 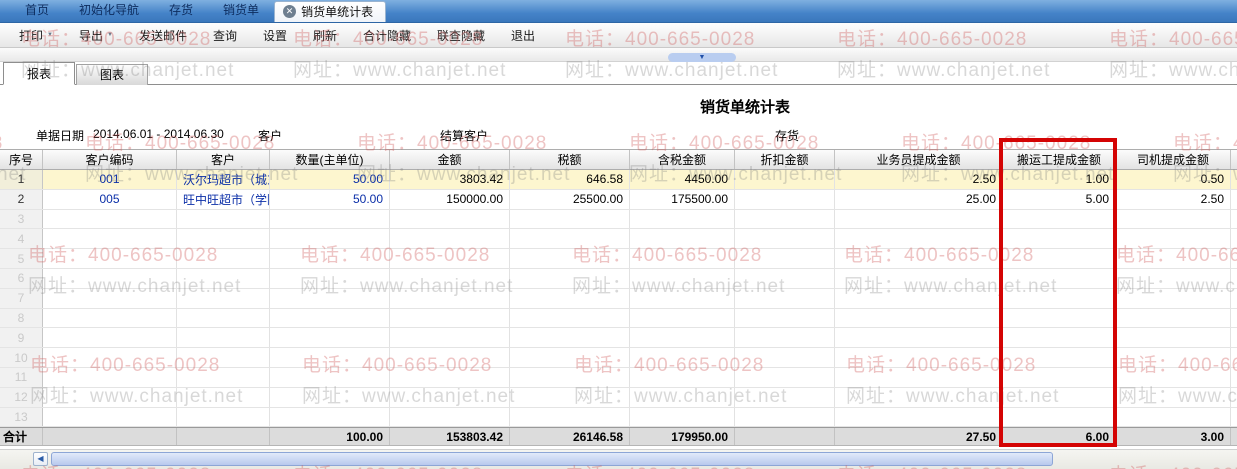 I want to click on column-header-customer: 客户, so click(x=223, y=159).